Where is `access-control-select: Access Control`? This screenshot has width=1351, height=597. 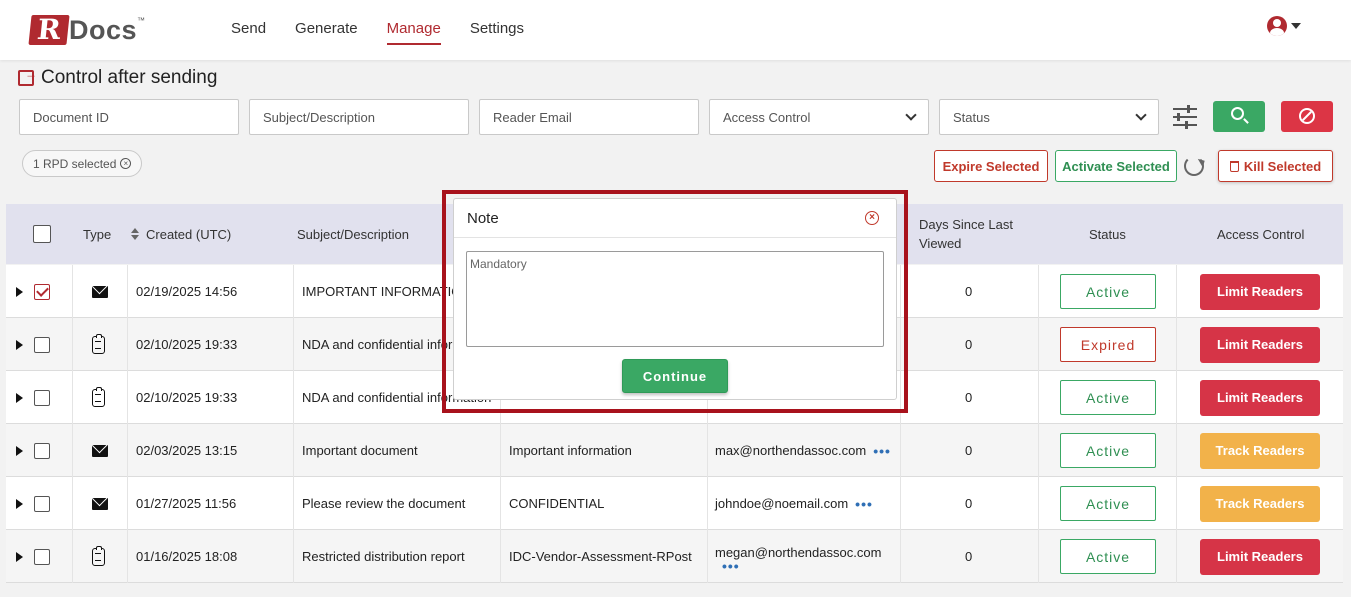 access-control-select: Access Control is located at coordinates (819, 117).